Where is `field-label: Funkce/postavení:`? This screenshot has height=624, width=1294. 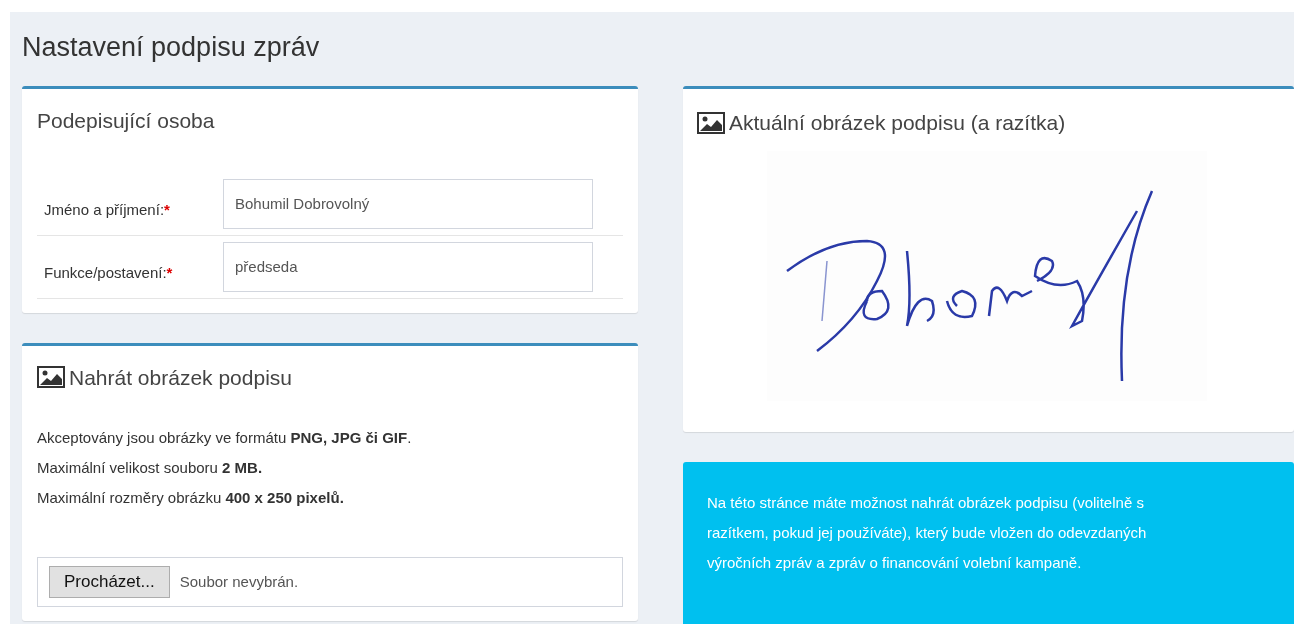 field-label: Funkce/postavení: is located at coordinates (105, 273).